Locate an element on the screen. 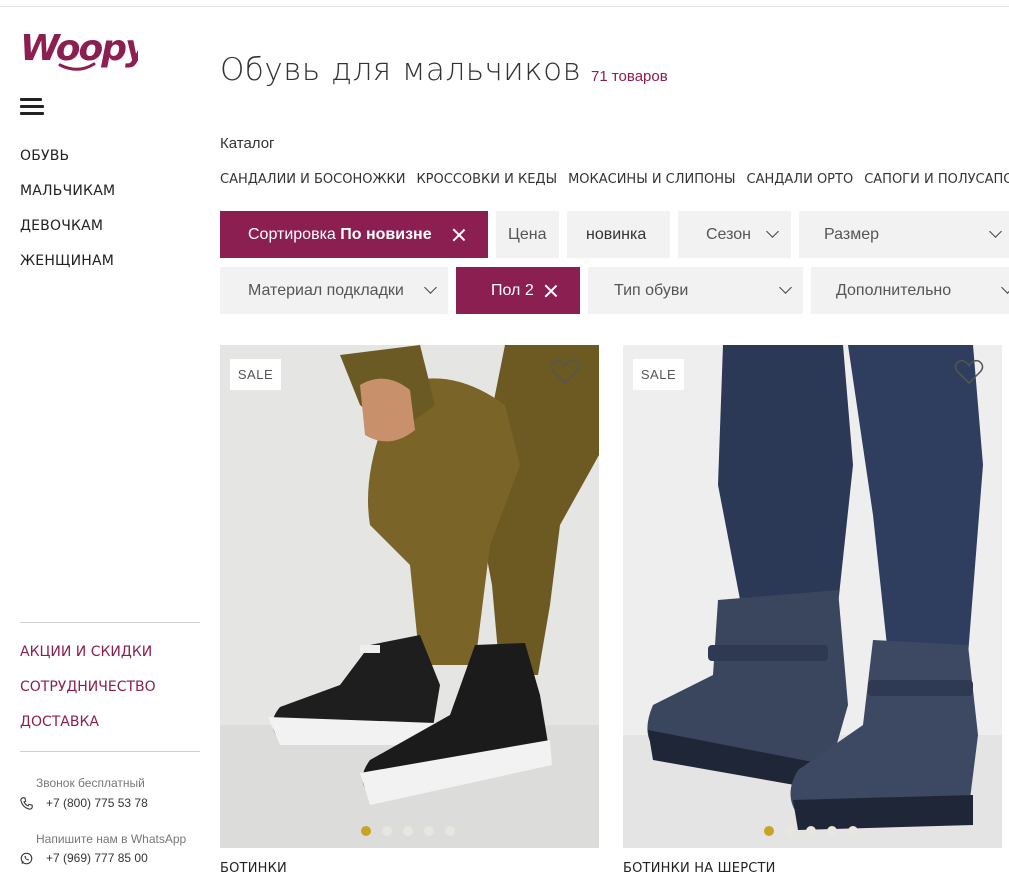 This screenshot has height=873, width=1009. gender-filter: Пол 2 is located at coordinates (518, 290).